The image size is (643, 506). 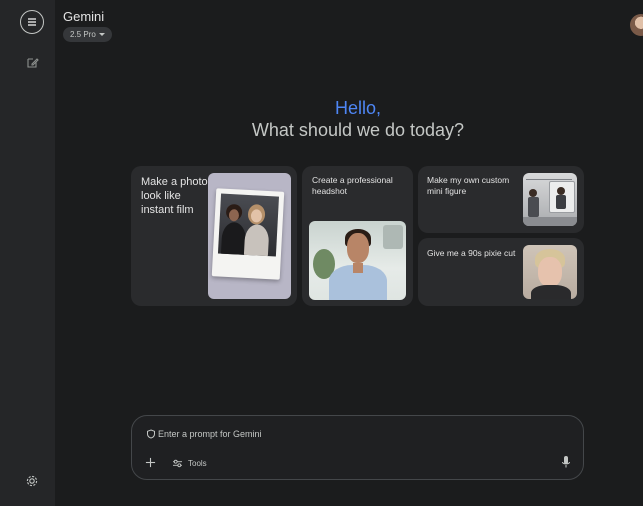 I want to click on gear-icon, so click(x=32, y=481).